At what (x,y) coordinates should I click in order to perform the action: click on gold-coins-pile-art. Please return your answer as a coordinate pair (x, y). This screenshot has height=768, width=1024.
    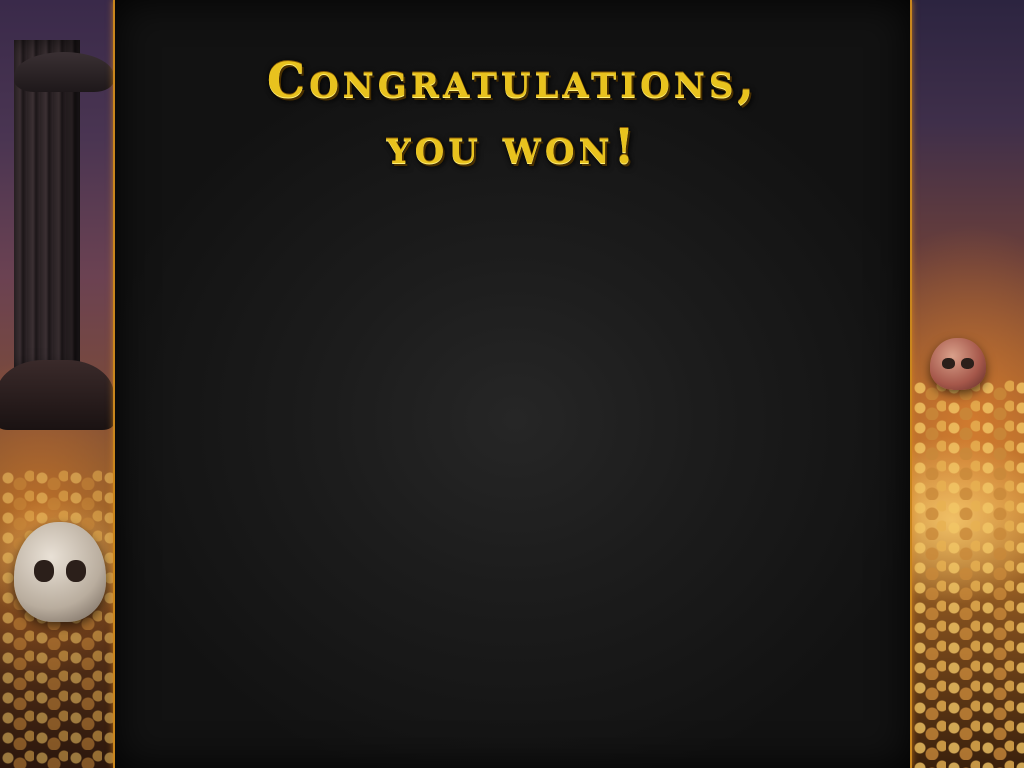
    Looking at the image, I should click on (968, 574).